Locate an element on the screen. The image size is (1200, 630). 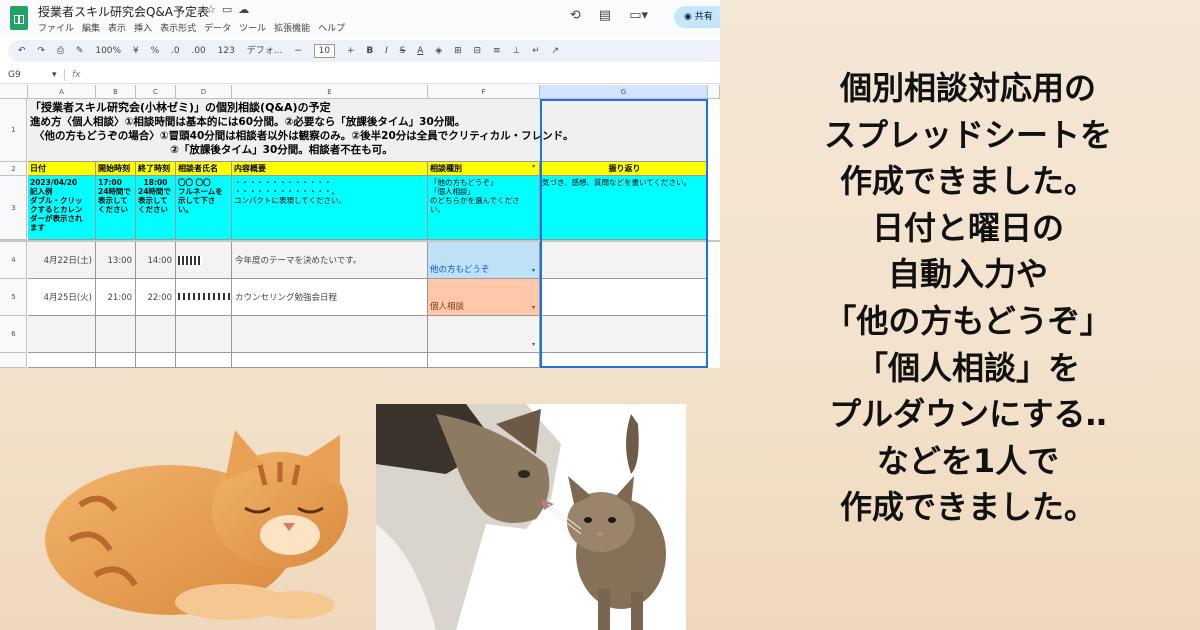
row-header-3: 3 is located at coordinates (13, 208).